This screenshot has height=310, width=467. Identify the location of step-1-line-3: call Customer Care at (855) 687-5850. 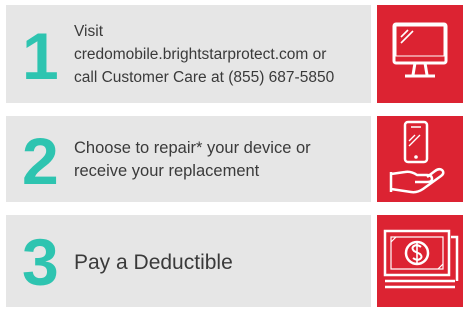
(204, 77).